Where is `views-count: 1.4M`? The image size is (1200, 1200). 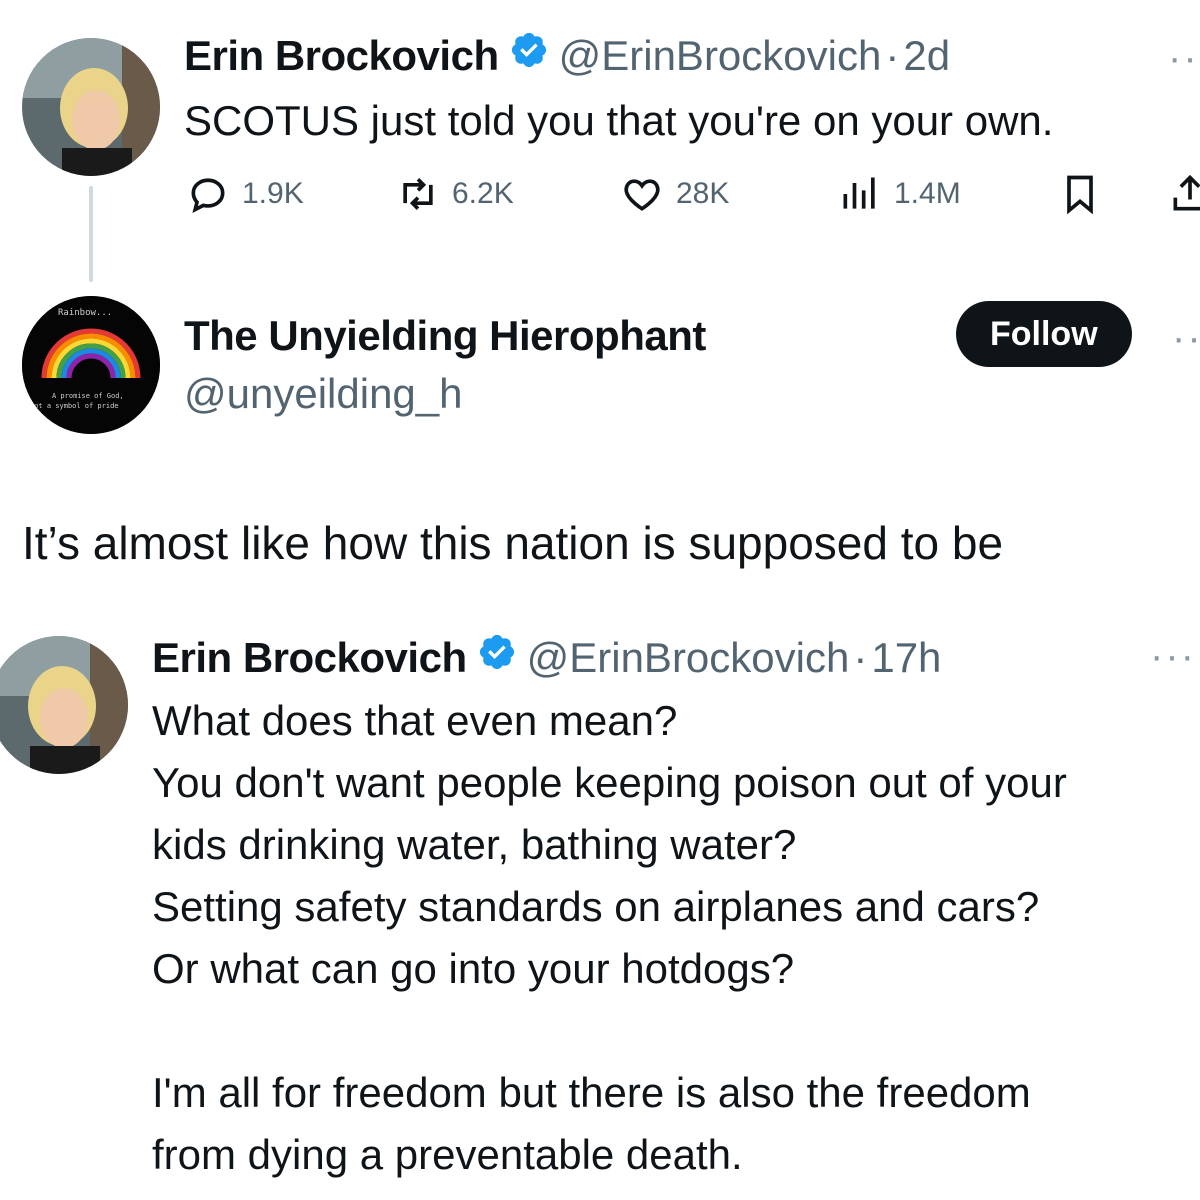
views-count: 1.4M is located at coordinates (927, 193).